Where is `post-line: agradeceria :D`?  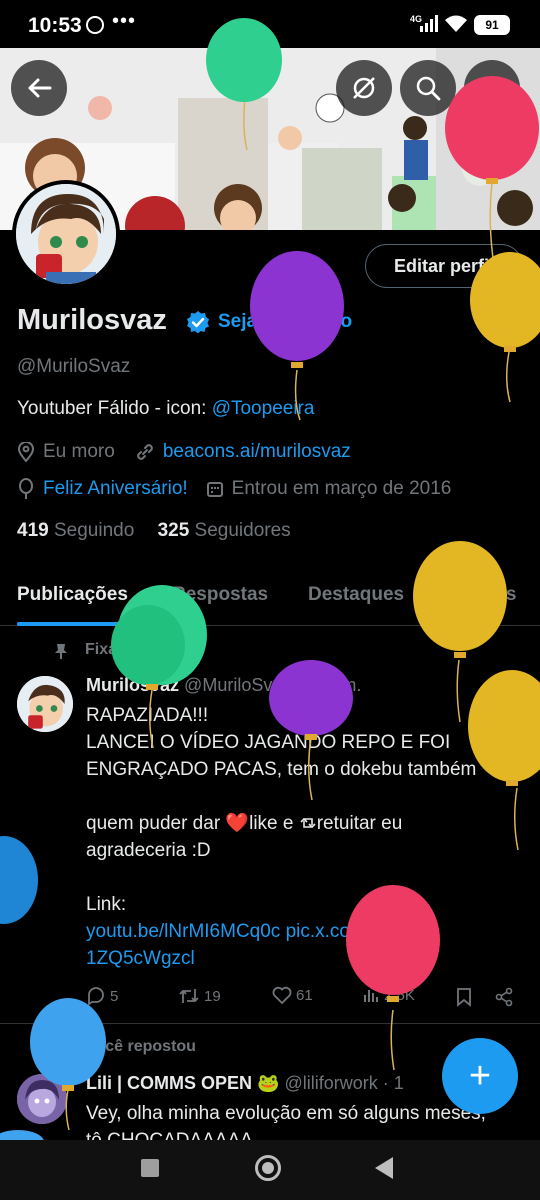
post-line: agradeceria :D is located at coordinates (148, 850).